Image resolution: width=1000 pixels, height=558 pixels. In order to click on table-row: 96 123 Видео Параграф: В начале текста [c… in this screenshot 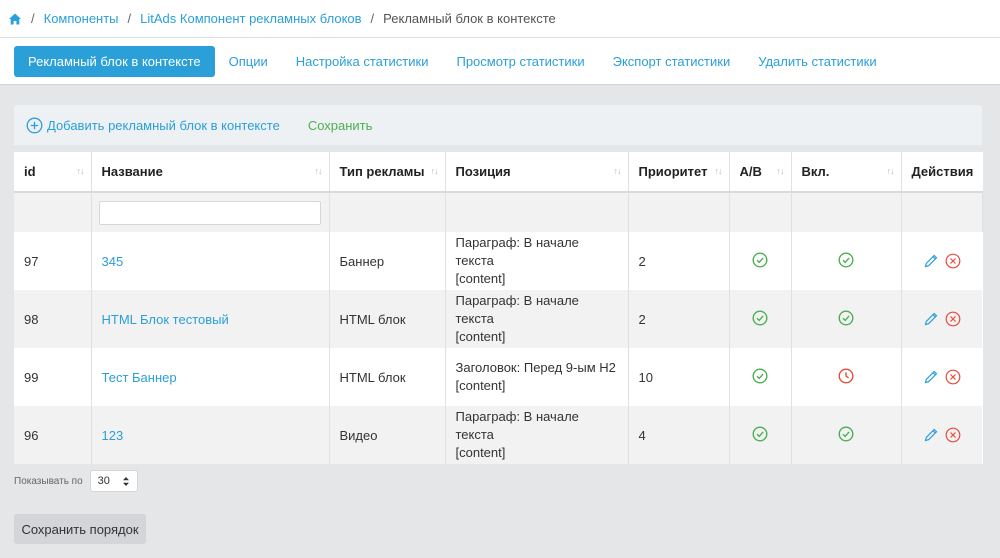, I will do `click(498, 435)`.